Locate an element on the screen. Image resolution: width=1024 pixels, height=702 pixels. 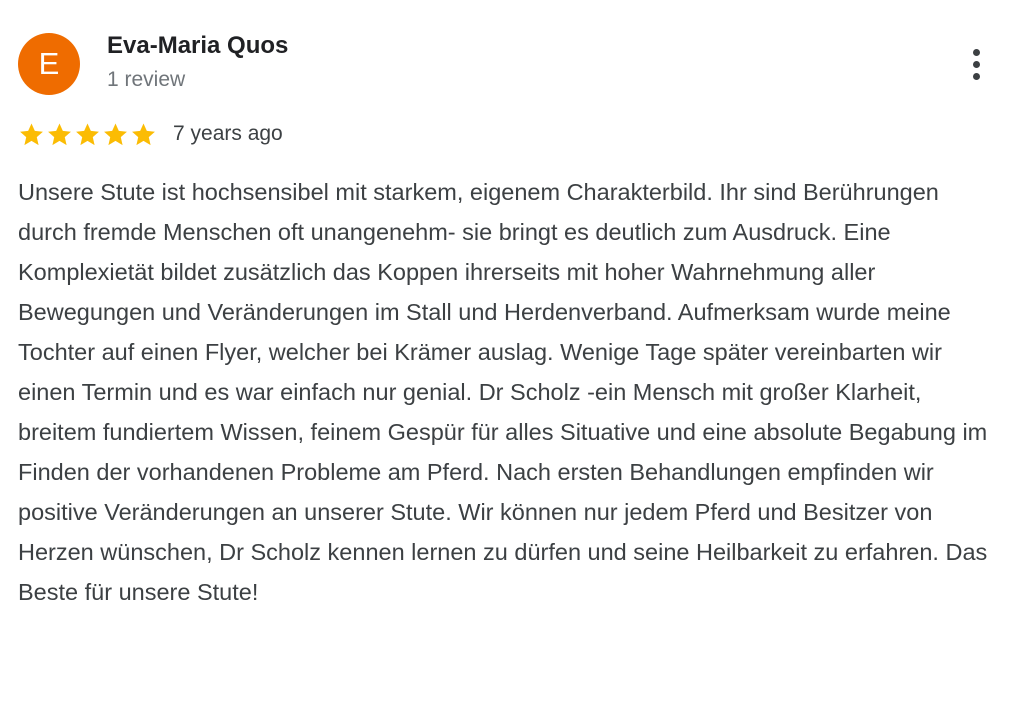
star-rating is located at coordinates (87, 134).